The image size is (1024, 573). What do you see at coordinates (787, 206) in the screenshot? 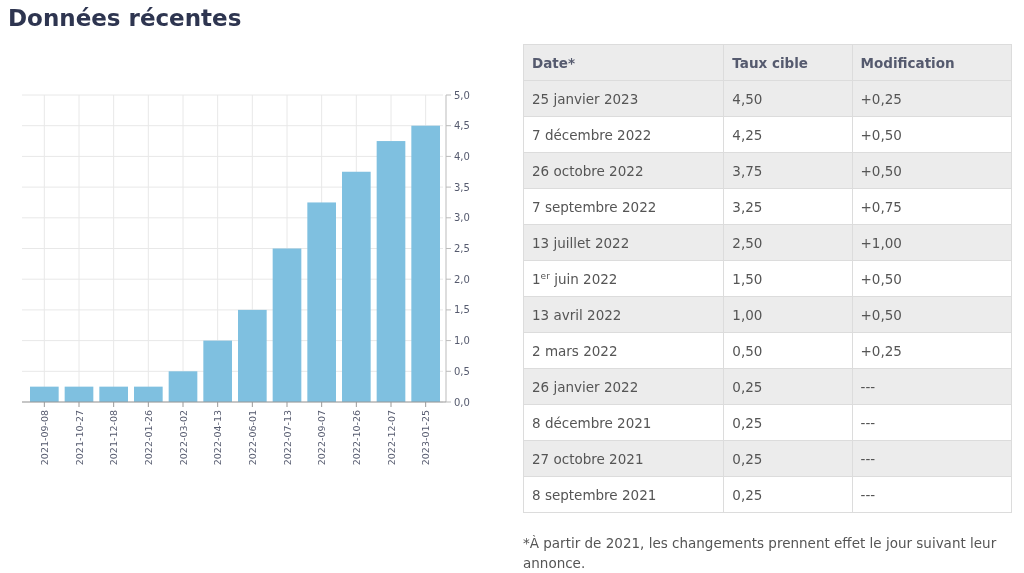
I see `table-cell: 3,25` at bounding box center [787, 206].